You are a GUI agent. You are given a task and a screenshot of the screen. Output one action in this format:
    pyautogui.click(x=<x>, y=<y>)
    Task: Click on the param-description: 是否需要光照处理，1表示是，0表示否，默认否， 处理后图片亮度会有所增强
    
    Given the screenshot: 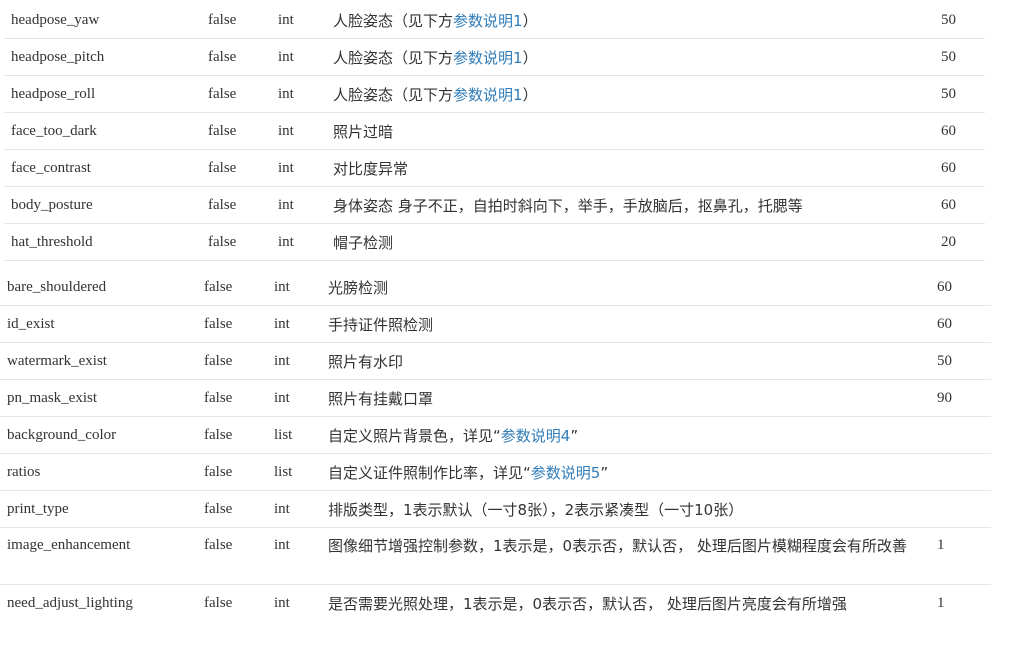 What is the action you would take?
    pyautogui.click(x=587, y=603)
    